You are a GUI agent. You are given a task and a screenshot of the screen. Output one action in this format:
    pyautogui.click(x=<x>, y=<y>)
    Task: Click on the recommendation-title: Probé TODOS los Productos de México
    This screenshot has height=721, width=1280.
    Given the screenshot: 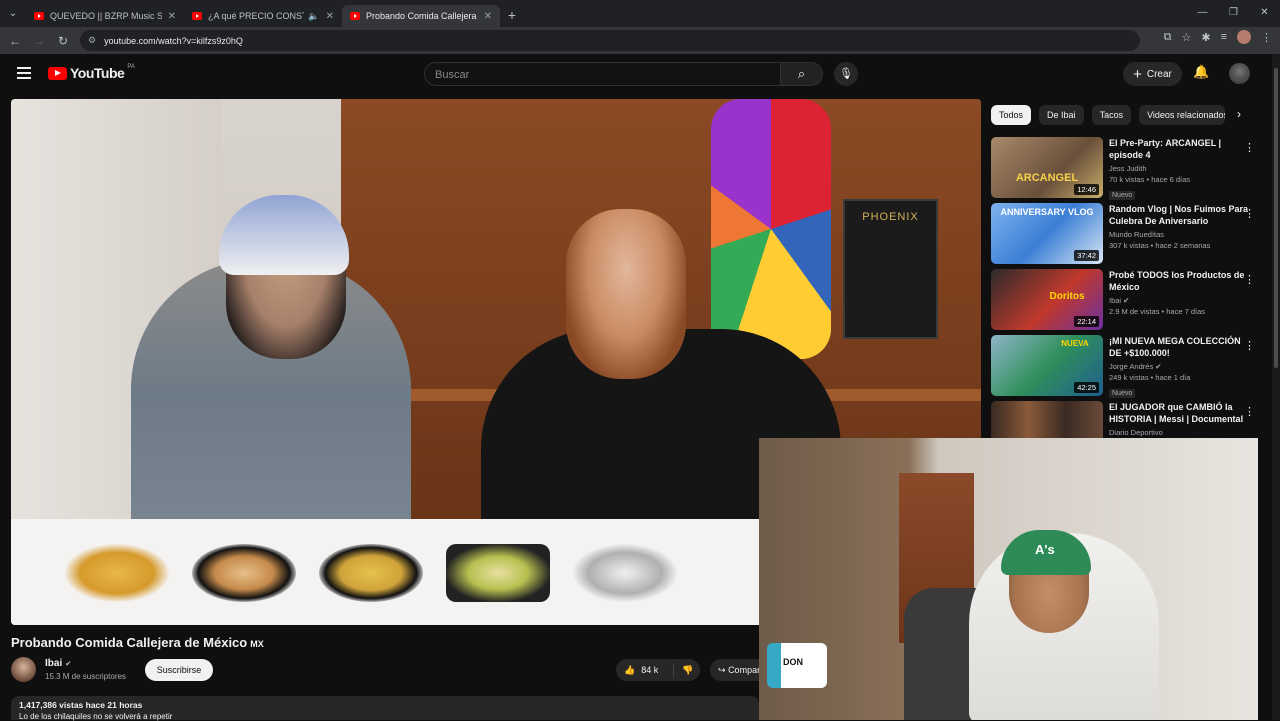 What is the action you would take?
    pyautogui.click(x=1179, y=281)
    